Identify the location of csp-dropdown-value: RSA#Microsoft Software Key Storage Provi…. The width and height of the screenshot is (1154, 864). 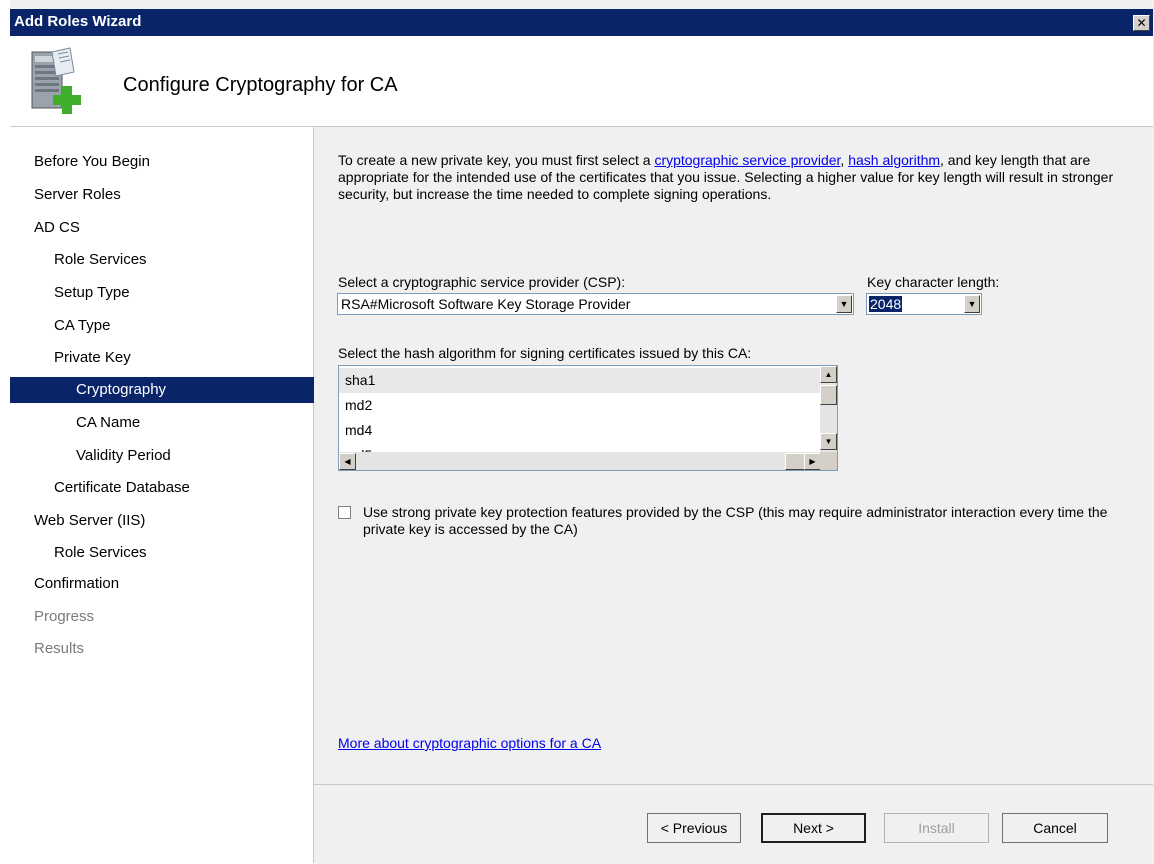
(486, 304).